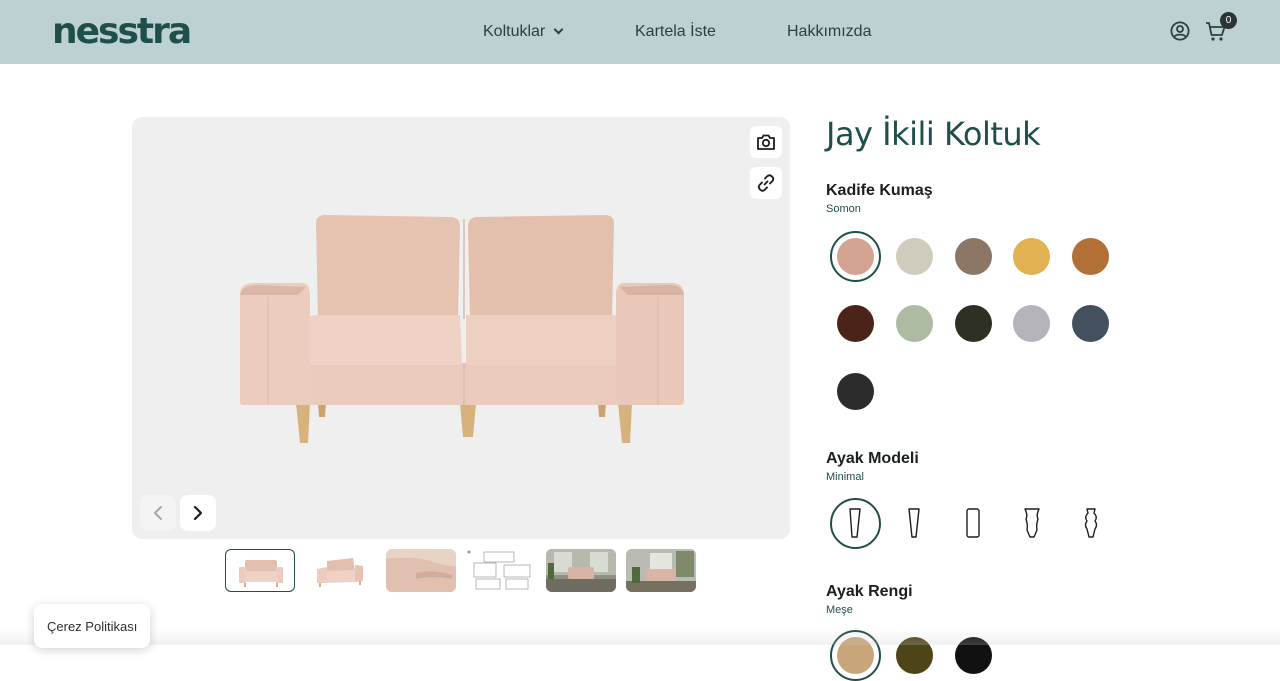 The width and height of the screenshot is (1280, 681). I want to click on thumbnail-dimensions, so click(501, 570).